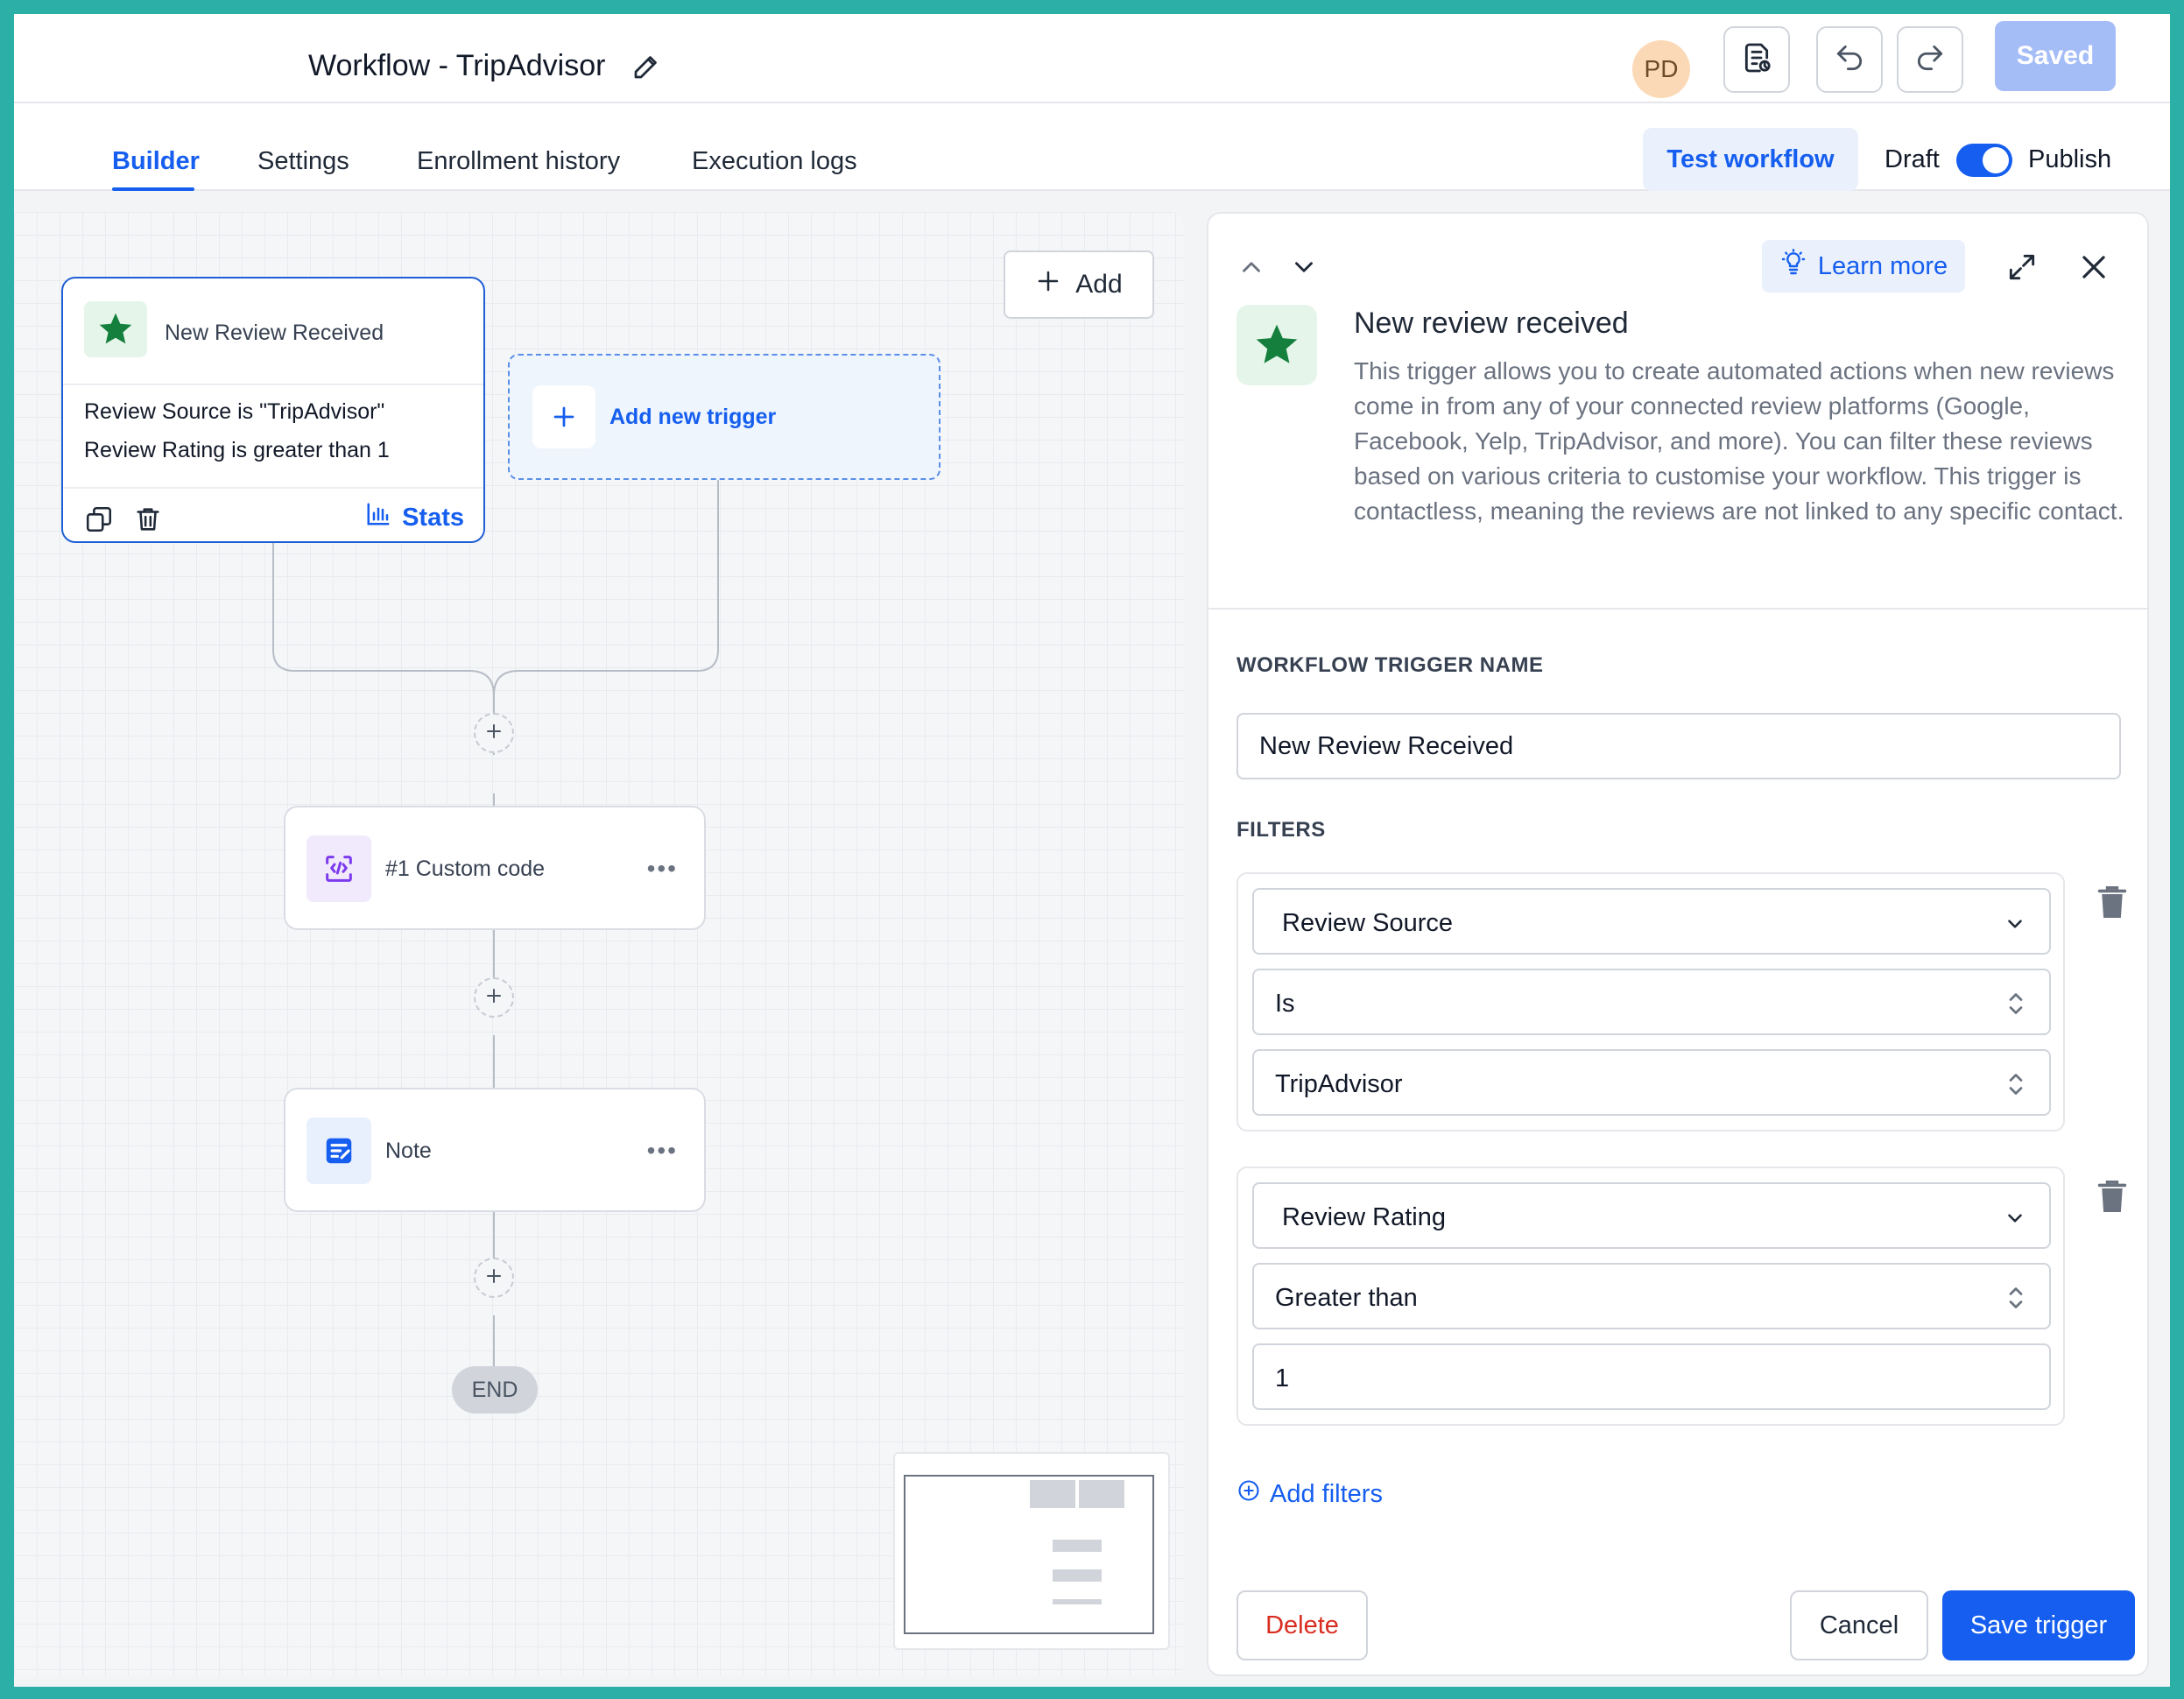 The height and width of the screenshot is (1699, 2184). Describe the element at coordinates (338, 1150) in the screenshot. I see `note-icon` at that location.